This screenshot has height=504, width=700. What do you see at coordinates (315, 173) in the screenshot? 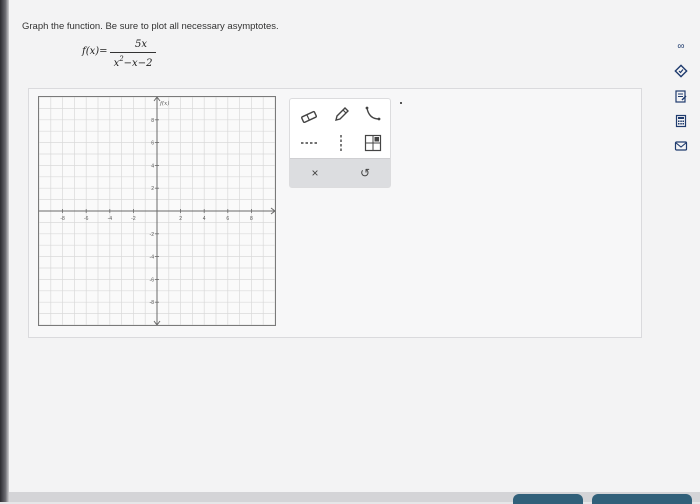
I see `clear-button: ×` at bounding box center [315, 173].